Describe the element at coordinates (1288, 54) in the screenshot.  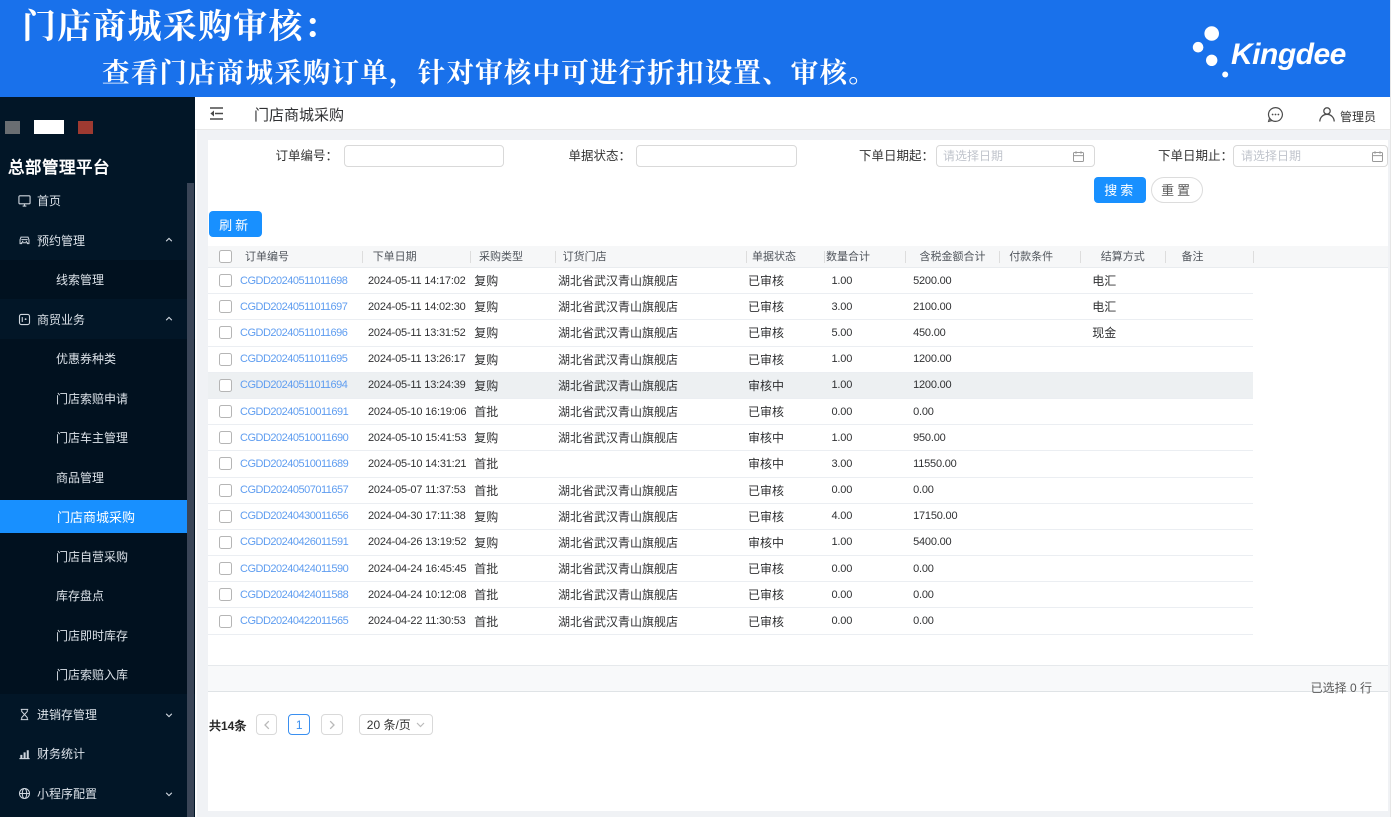
I see `svg-text: Kingdee` at that location.